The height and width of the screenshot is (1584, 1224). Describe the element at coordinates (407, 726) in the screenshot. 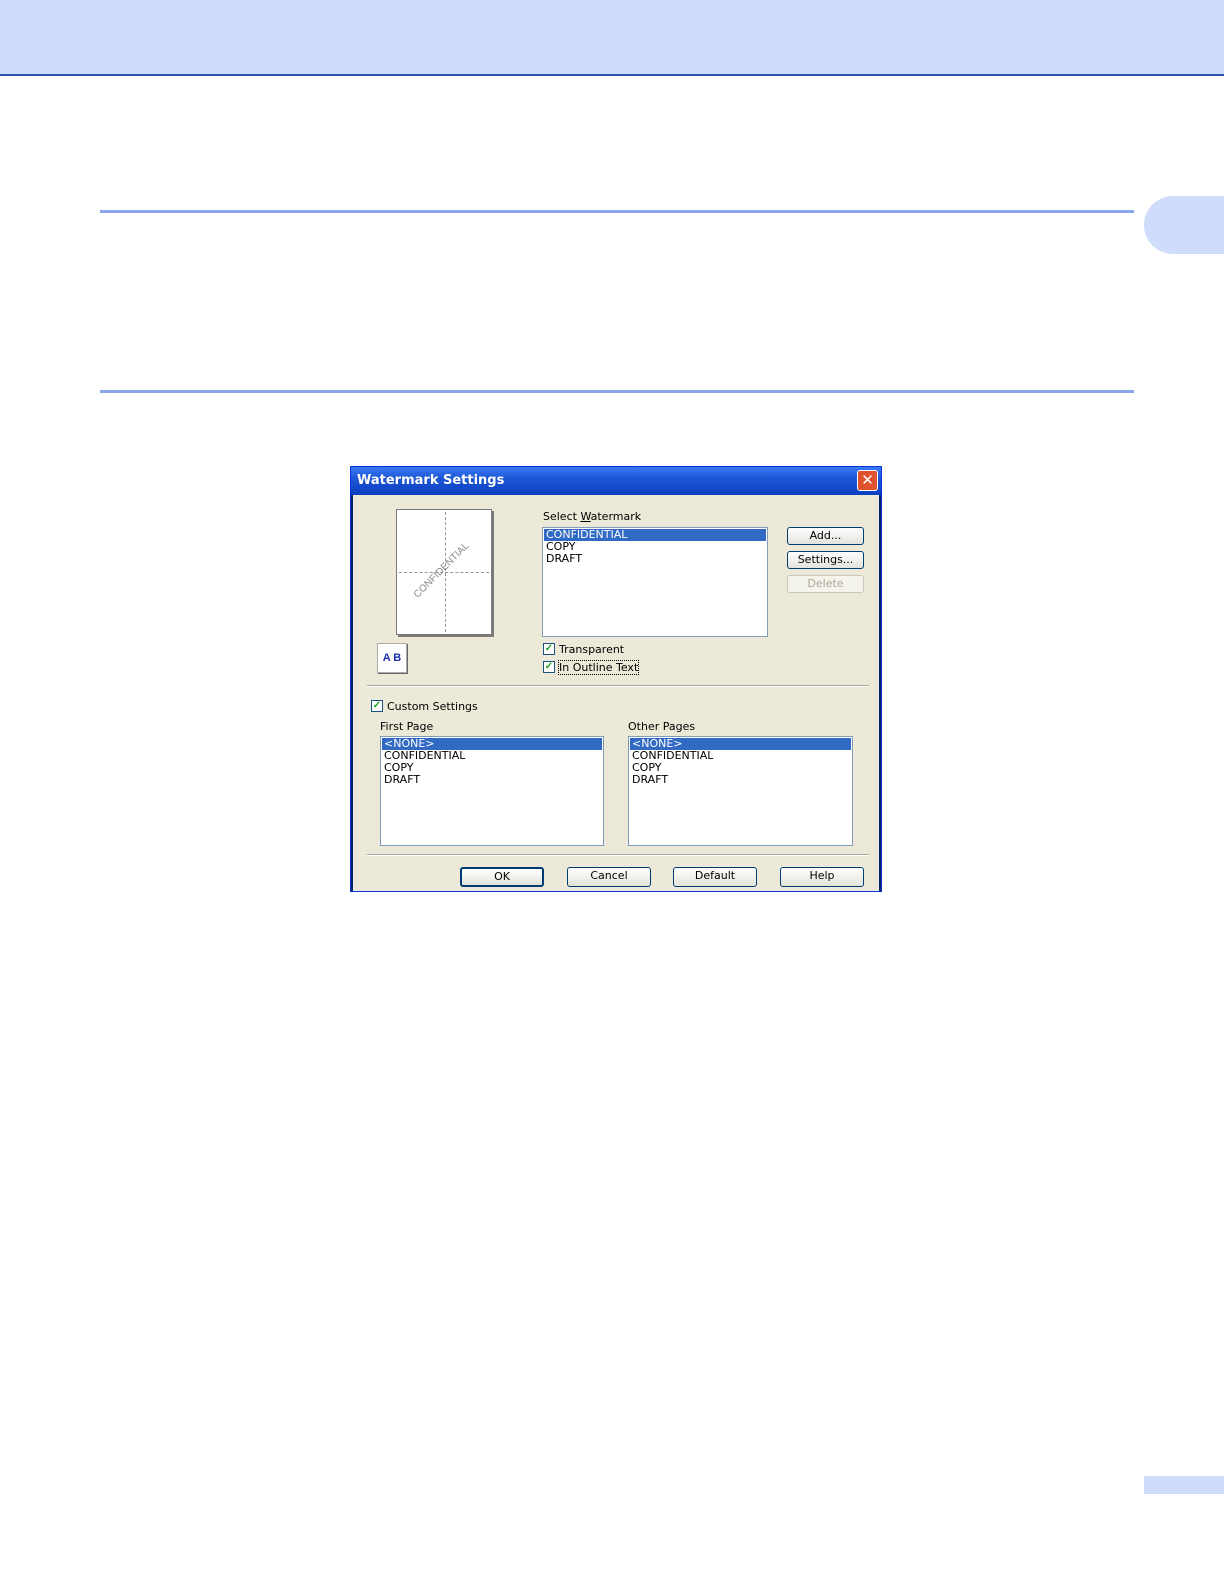

I see `first-page-label: First Page` at that location.